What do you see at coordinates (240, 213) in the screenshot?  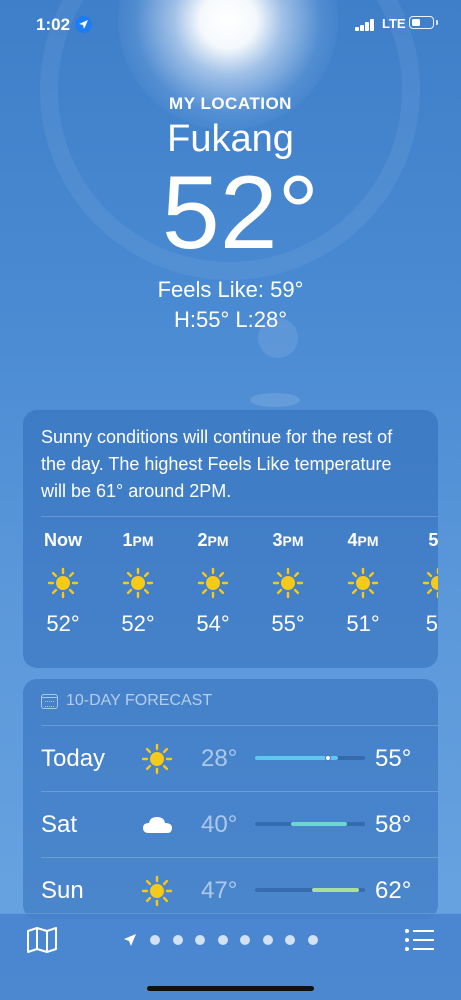 I see `current-temperature: 52°` at bounding box center [240, 213].